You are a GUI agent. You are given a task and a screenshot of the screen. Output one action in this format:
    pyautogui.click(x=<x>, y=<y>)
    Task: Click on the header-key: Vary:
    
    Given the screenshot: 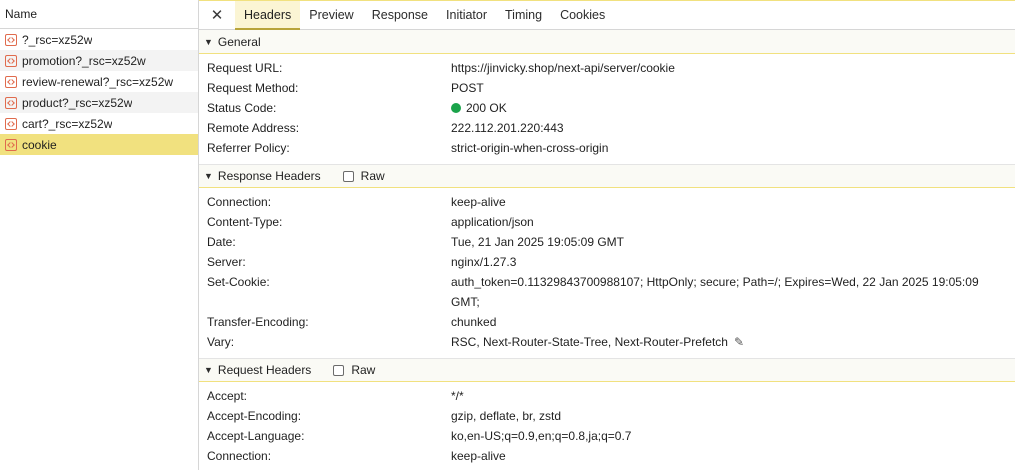 What is the action you would take?
    pyautogui.click(x=221, y=342)
    